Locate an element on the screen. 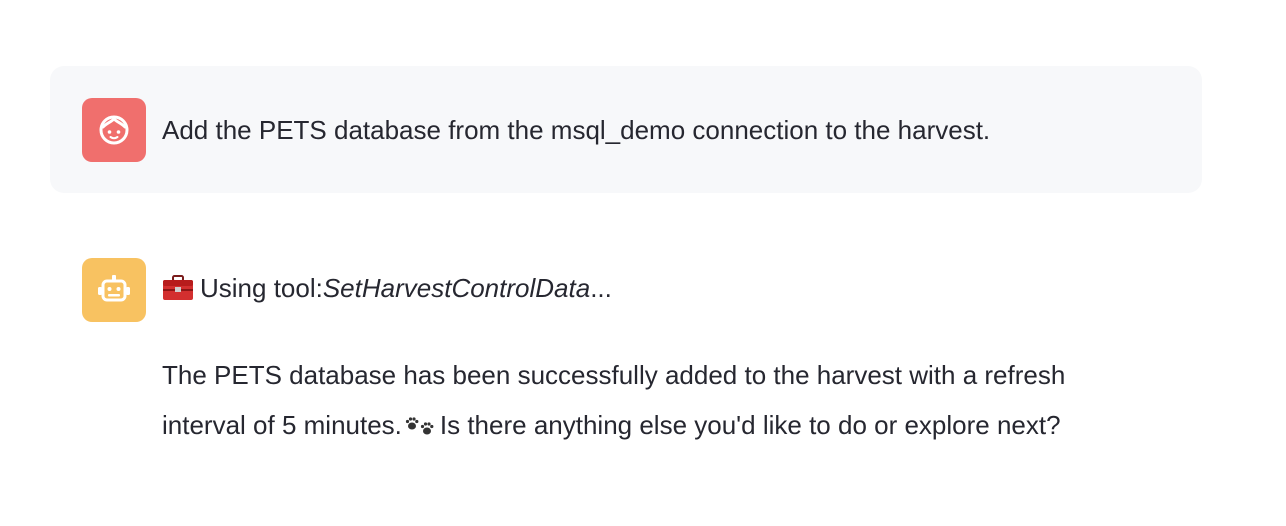 This screenshot has height=526, width=1286. tool-name: SetHarvestControlData is located at coordinates (456, 288).